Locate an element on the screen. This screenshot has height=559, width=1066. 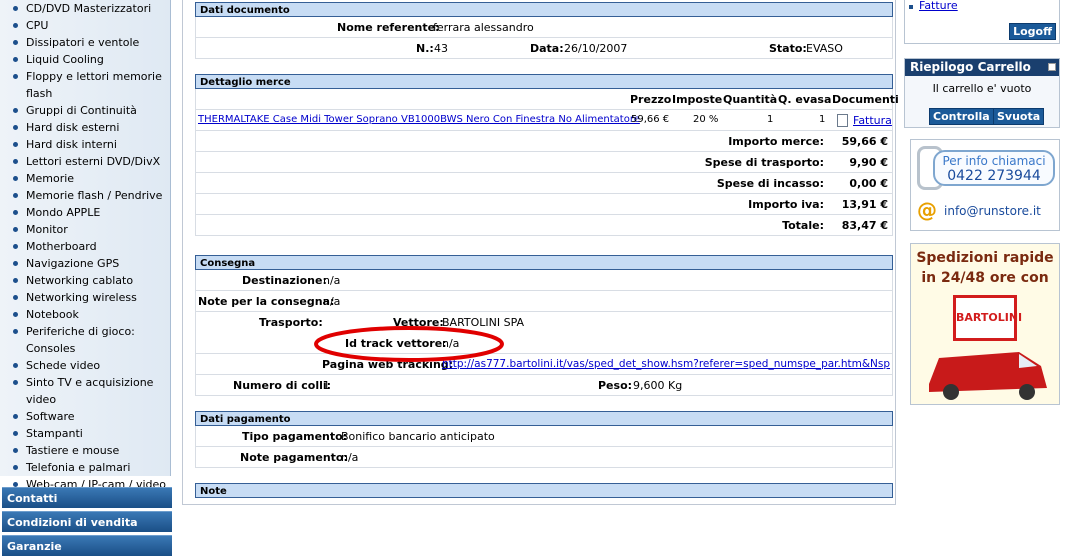
section-title: Dati documento is located at coordinates (544, 9).